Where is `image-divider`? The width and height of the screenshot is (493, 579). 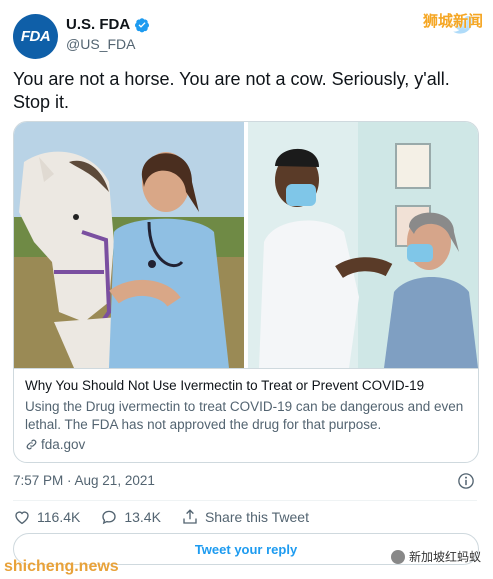
image-divider is located at coordinates (246, 245).